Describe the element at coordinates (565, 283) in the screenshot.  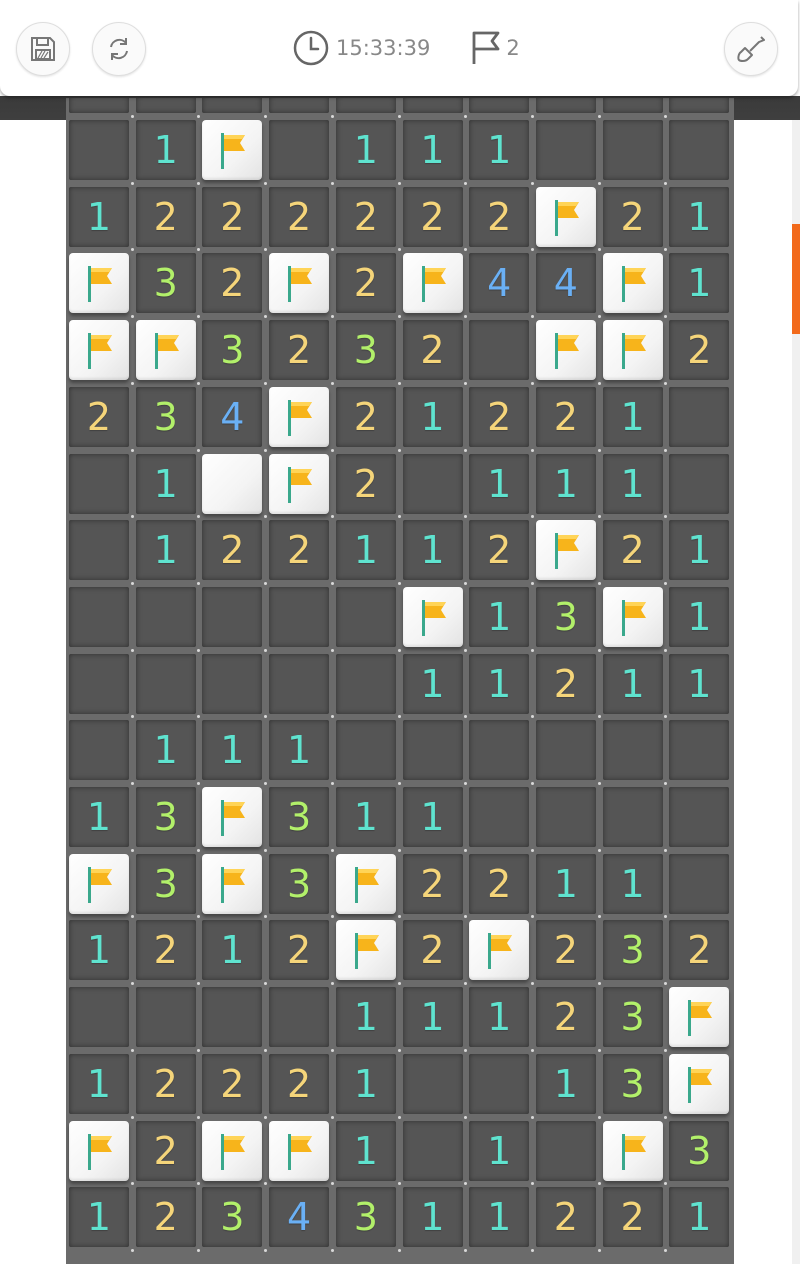
I see `board-cell: 4` at that location.